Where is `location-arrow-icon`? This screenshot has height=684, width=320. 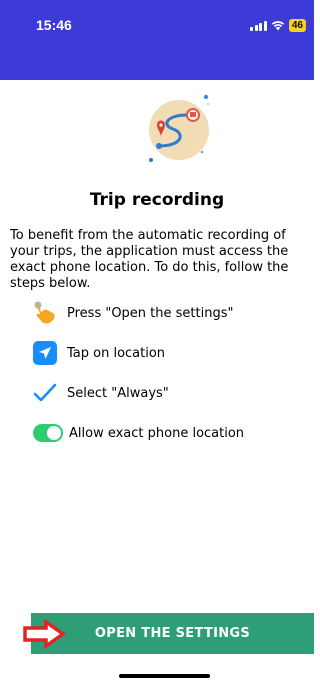
location-arrow-icon is located at coordinates (45, 353).